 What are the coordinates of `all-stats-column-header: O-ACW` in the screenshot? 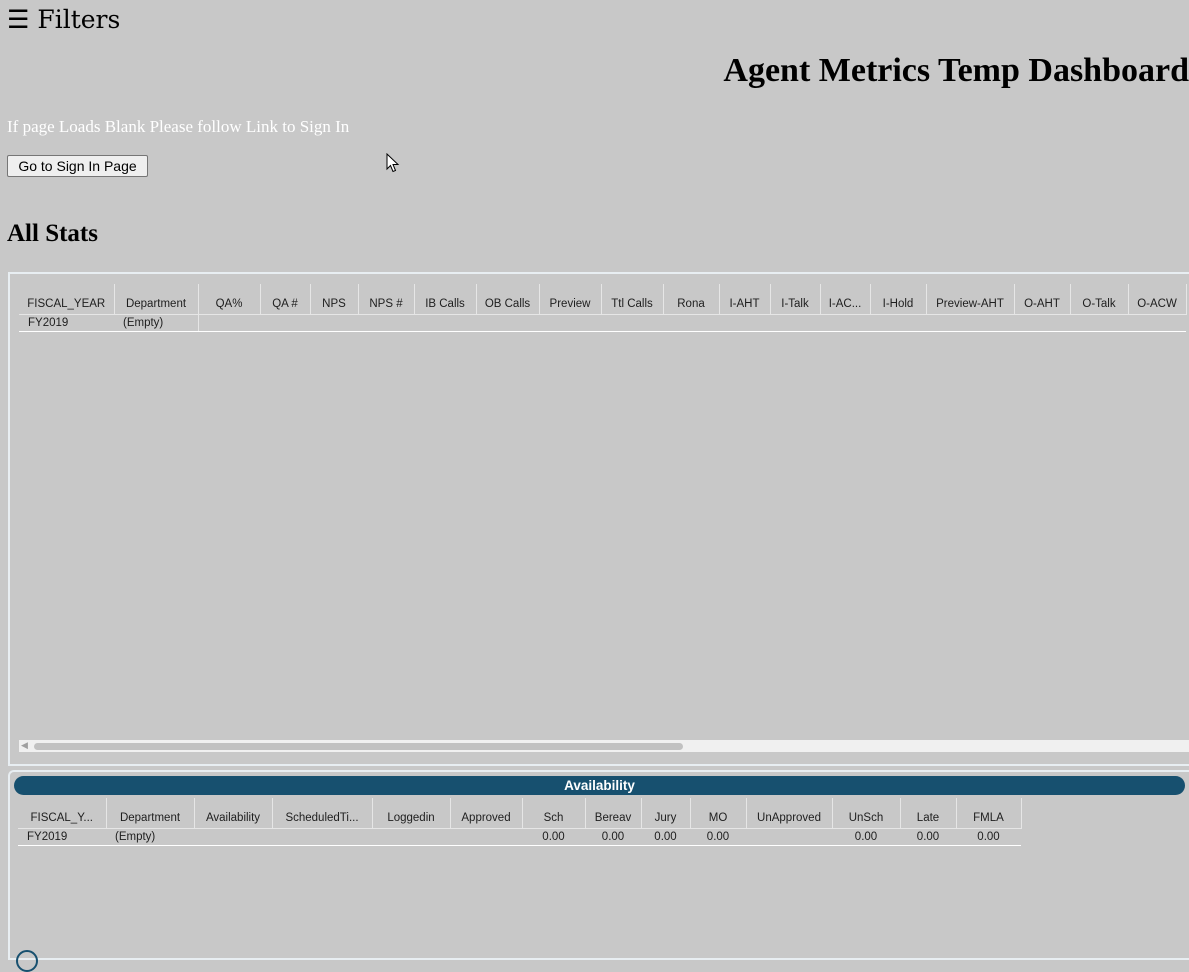 It's located at (1157, 299).